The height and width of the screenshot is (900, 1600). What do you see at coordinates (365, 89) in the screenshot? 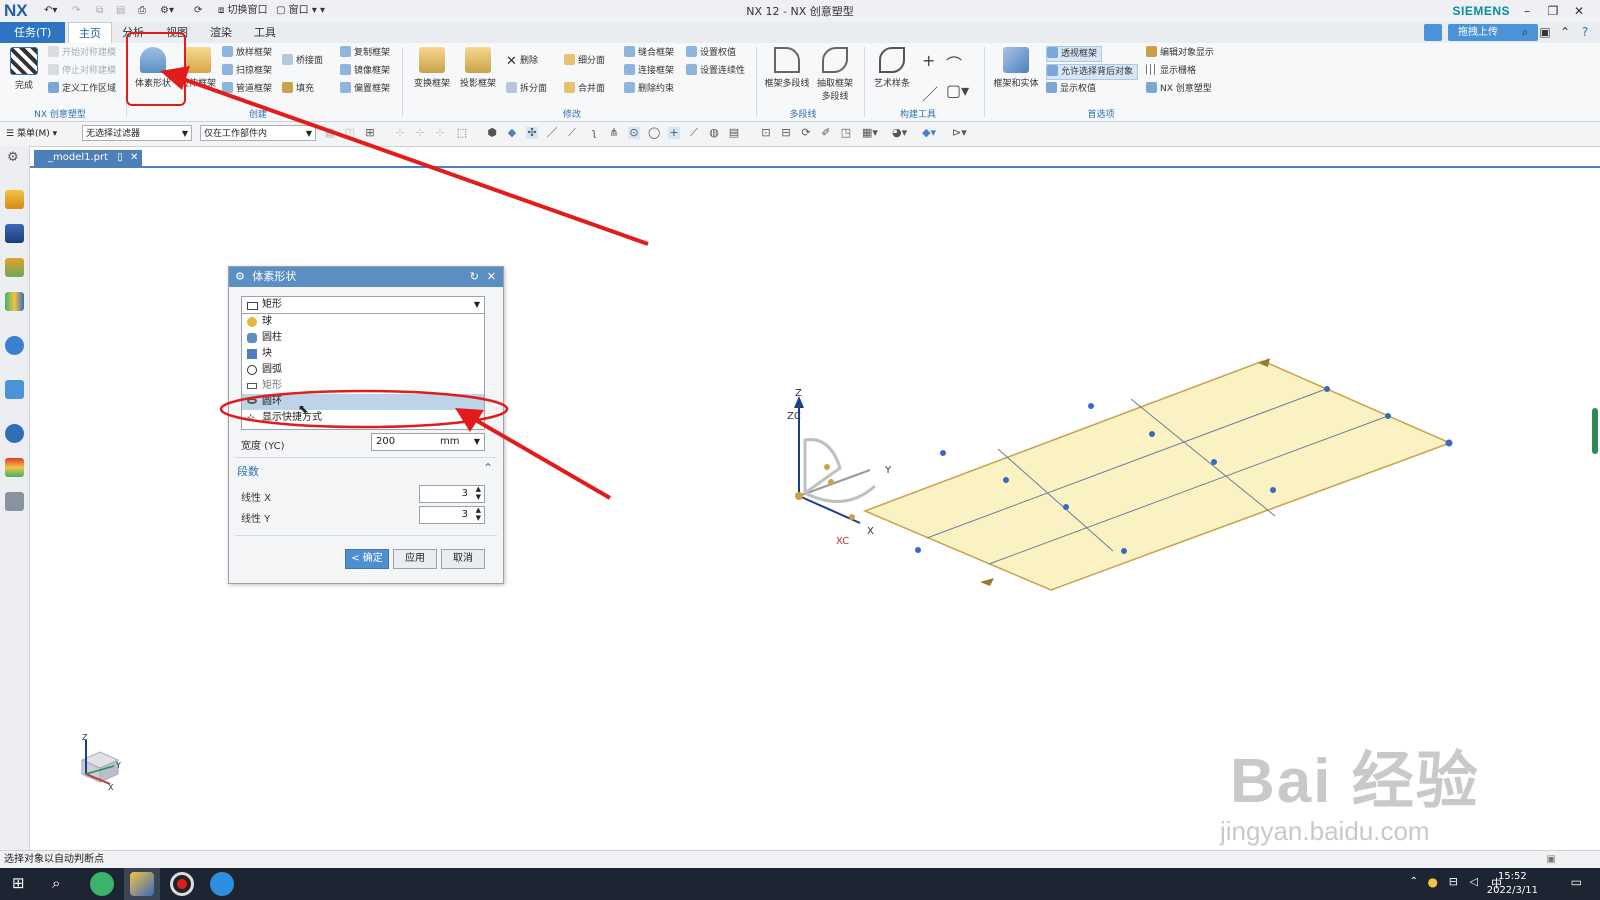
I see `offset-frame-button: 偏置框架` at bounding box center [365, 89].